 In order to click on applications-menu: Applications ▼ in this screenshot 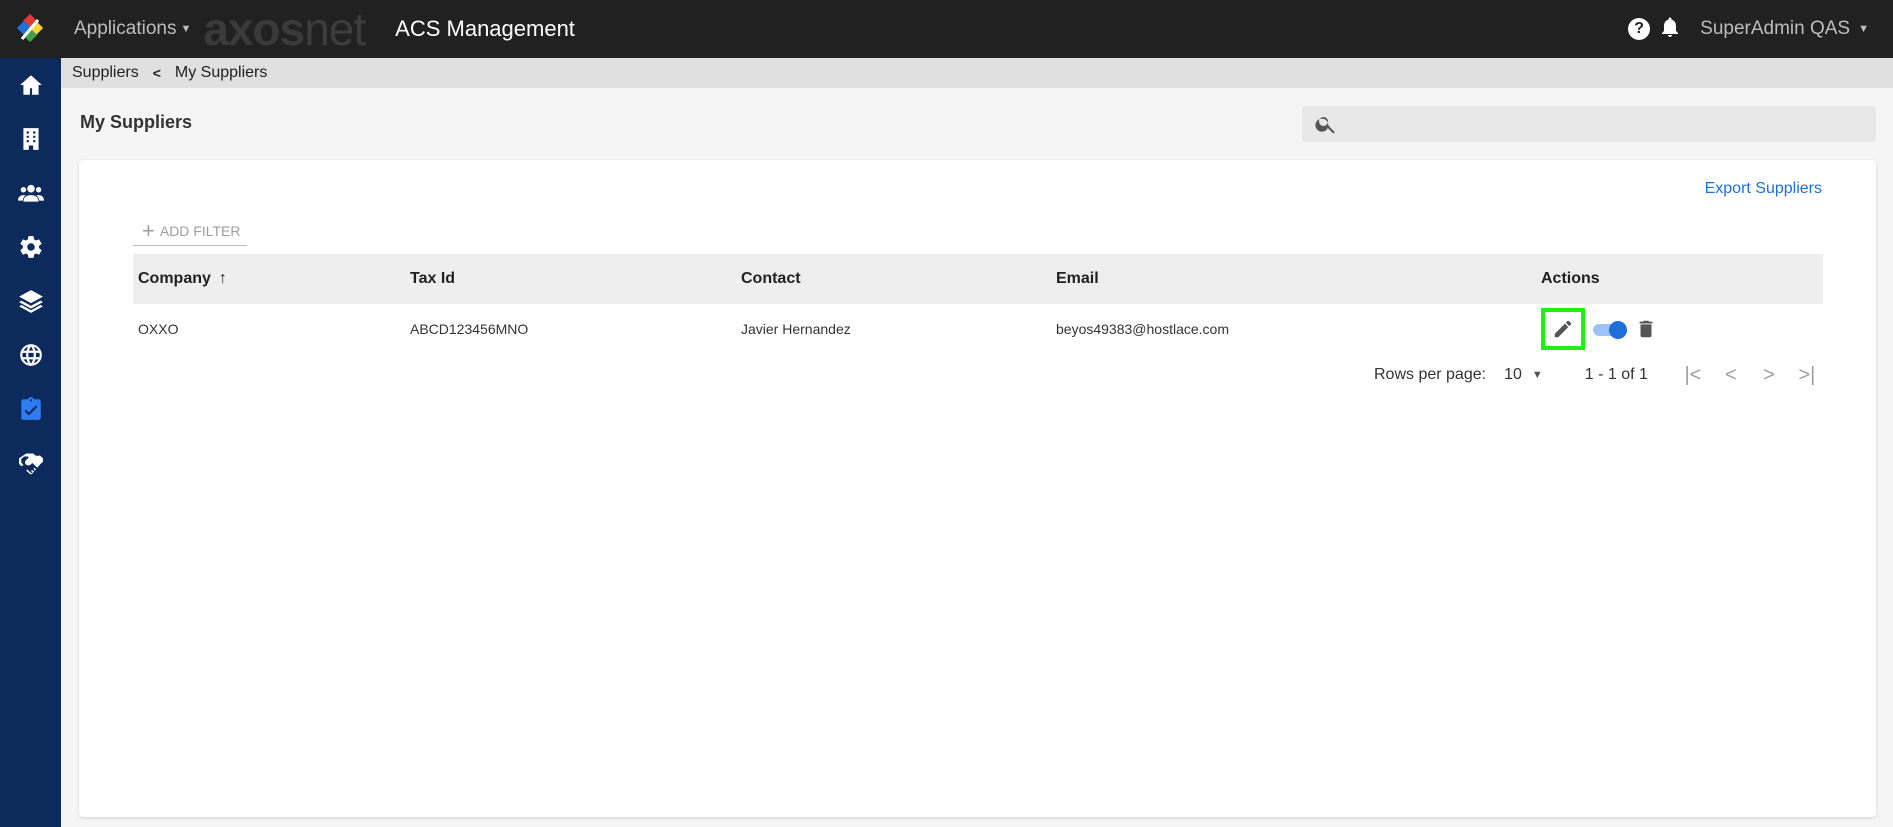, I will do `click(132, 29)`.